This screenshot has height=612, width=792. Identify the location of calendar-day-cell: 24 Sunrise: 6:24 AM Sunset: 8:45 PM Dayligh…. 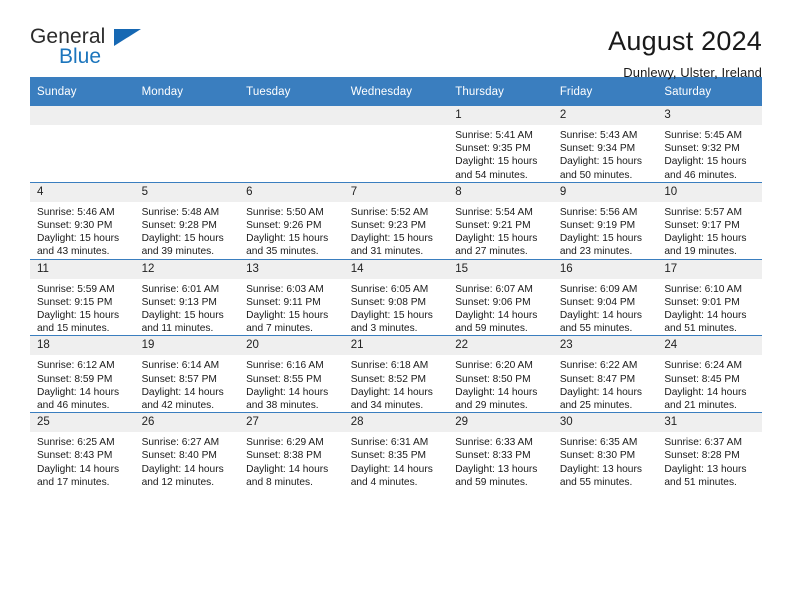
(709, 374).